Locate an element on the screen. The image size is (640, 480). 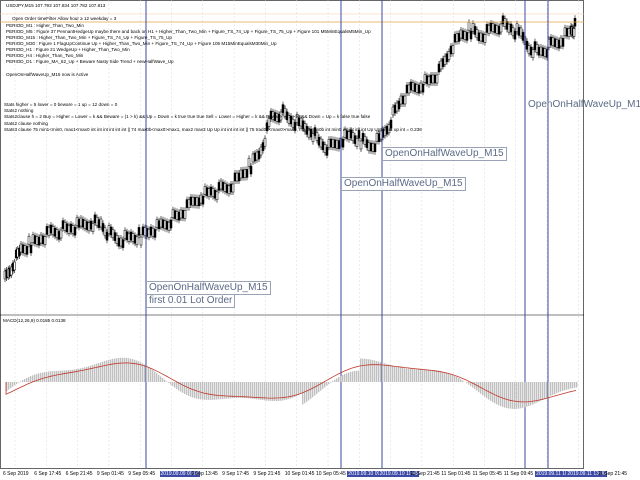
active-status: OpenOnHalfWaveUp_M15 now is Active is located at coordinates (47, 74).